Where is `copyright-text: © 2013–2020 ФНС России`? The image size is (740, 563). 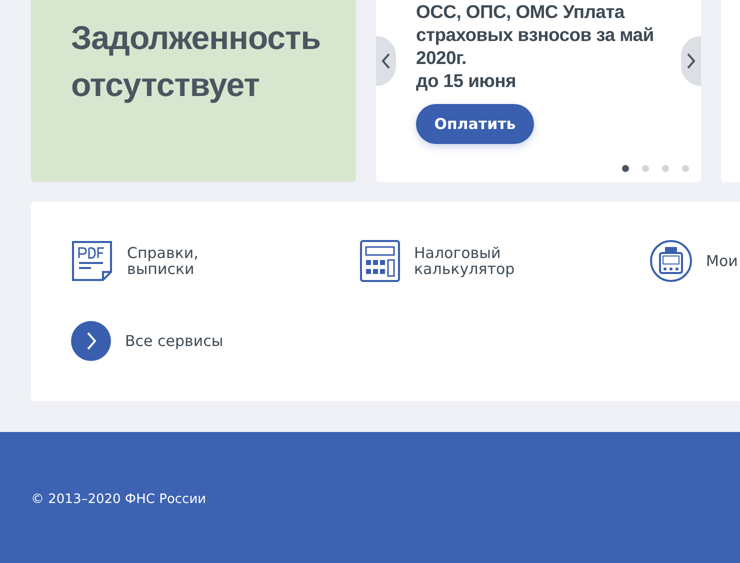 copyright-text: © 2013–2020 ФНС России is located at coordinates (118, 499).